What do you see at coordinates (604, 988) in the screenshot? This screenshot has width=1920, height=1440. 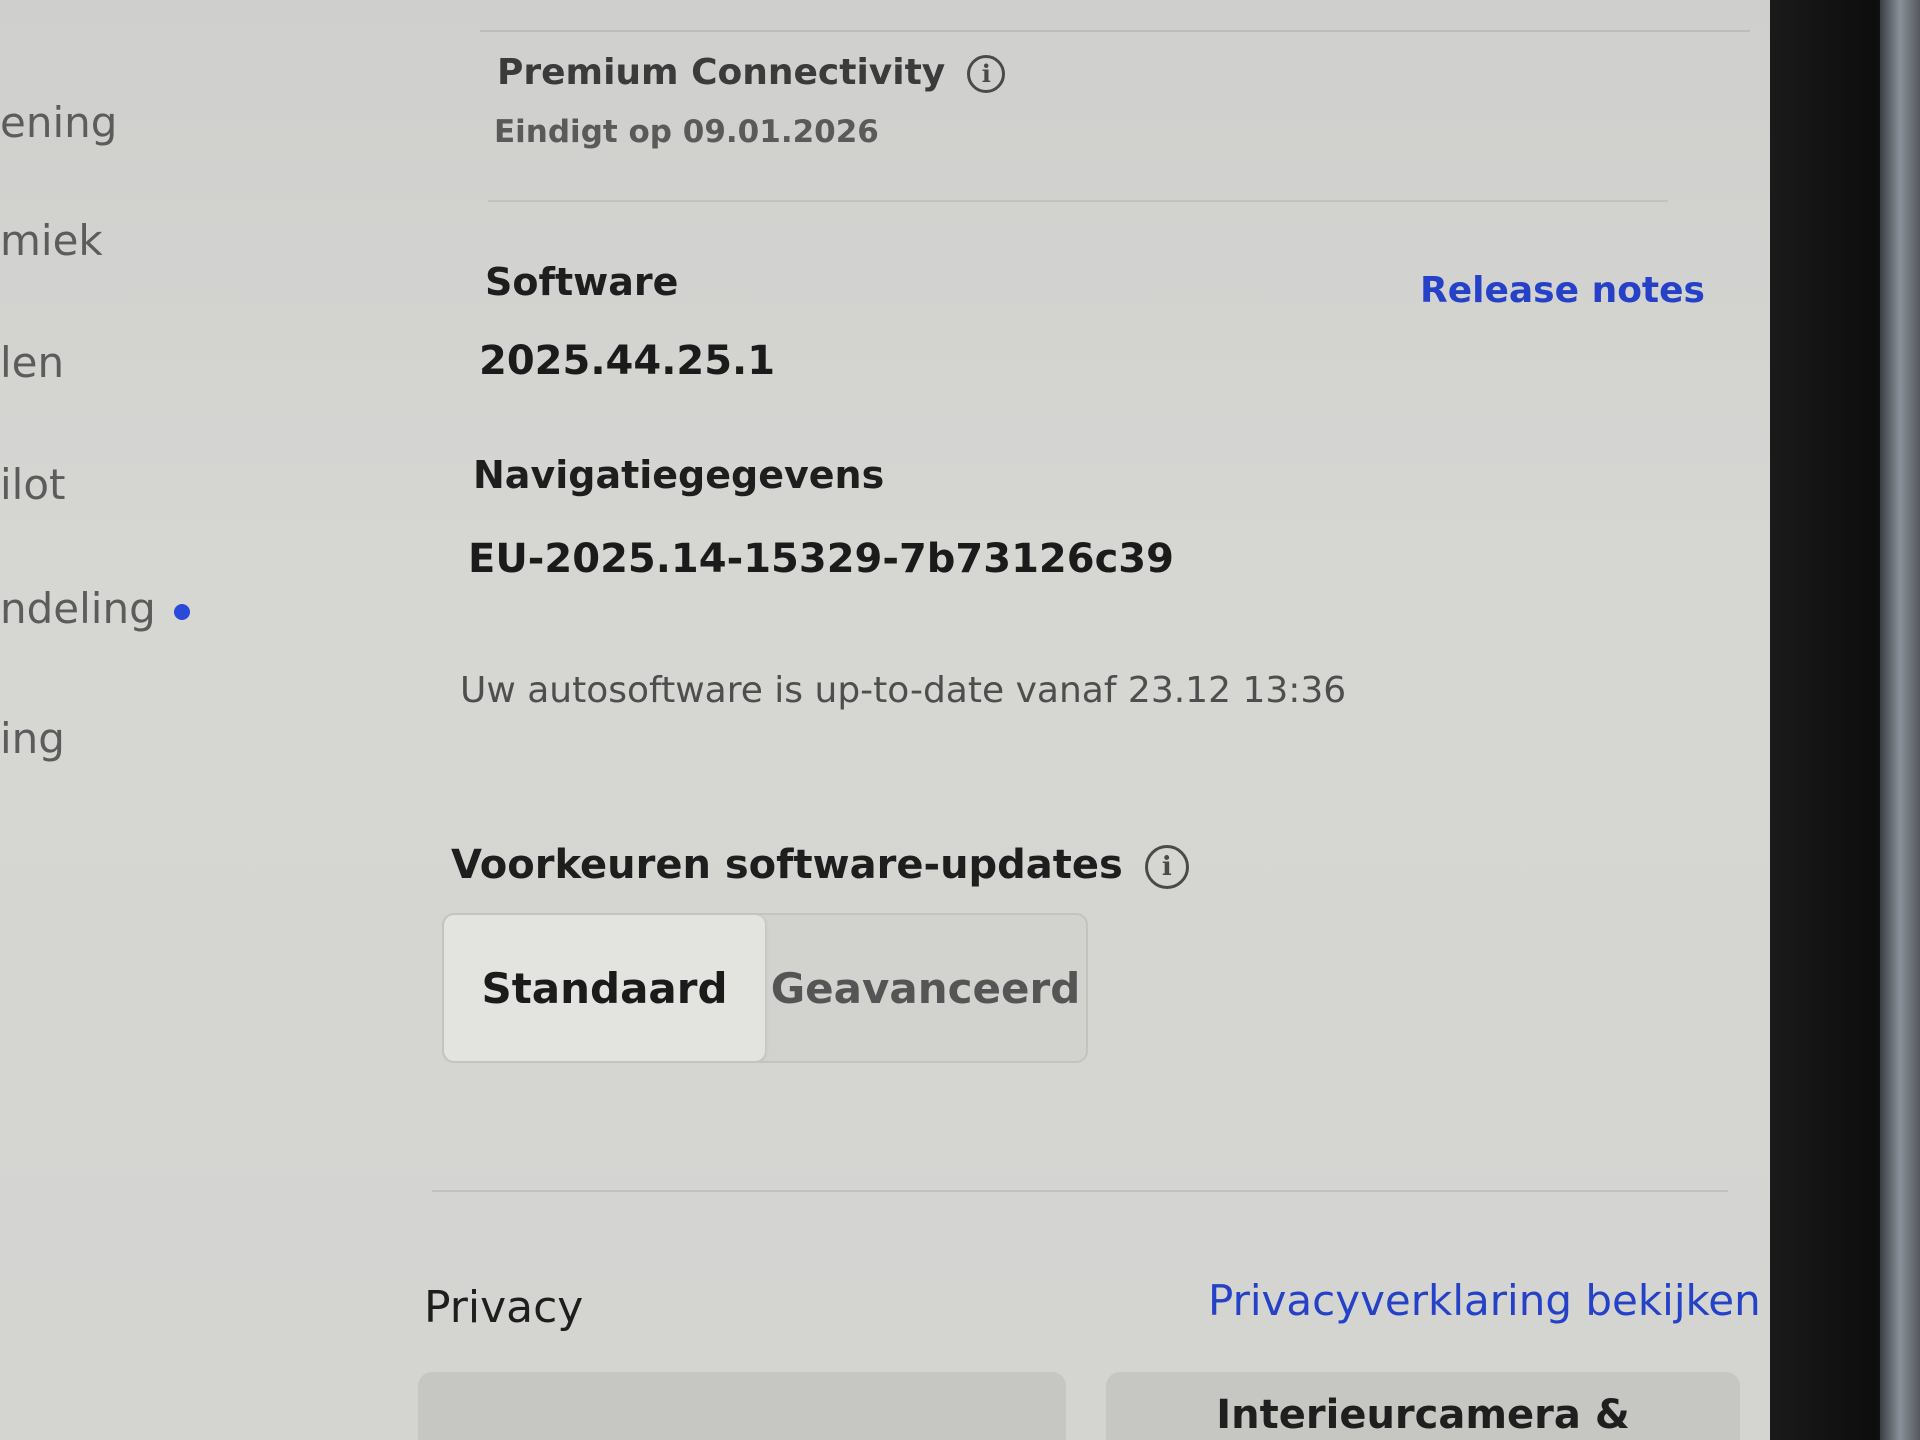 I see `option-standaard: Standaard` at bounding box center [604, 988].